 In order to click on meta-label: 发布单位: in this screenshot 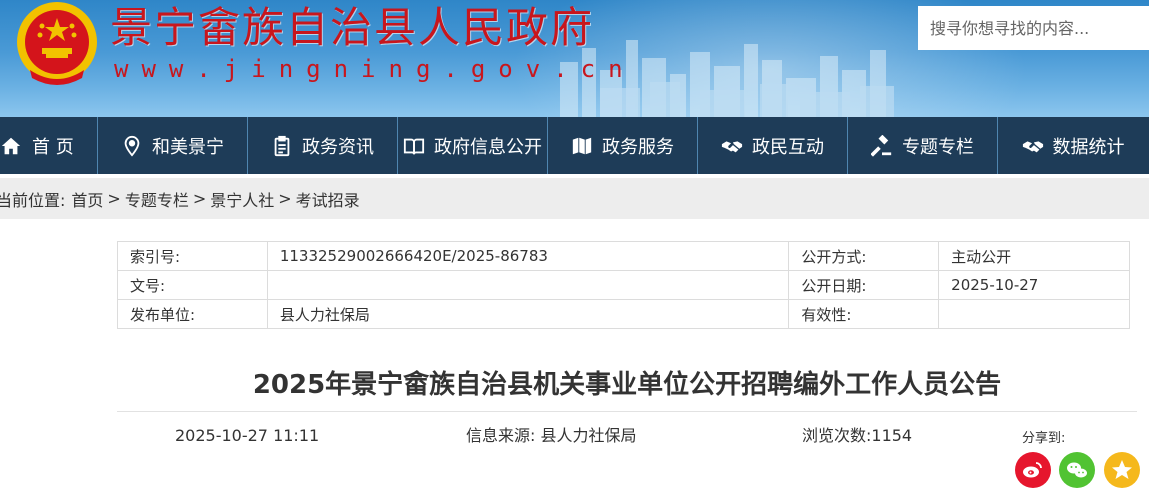, I will do `click(192, 314)`.